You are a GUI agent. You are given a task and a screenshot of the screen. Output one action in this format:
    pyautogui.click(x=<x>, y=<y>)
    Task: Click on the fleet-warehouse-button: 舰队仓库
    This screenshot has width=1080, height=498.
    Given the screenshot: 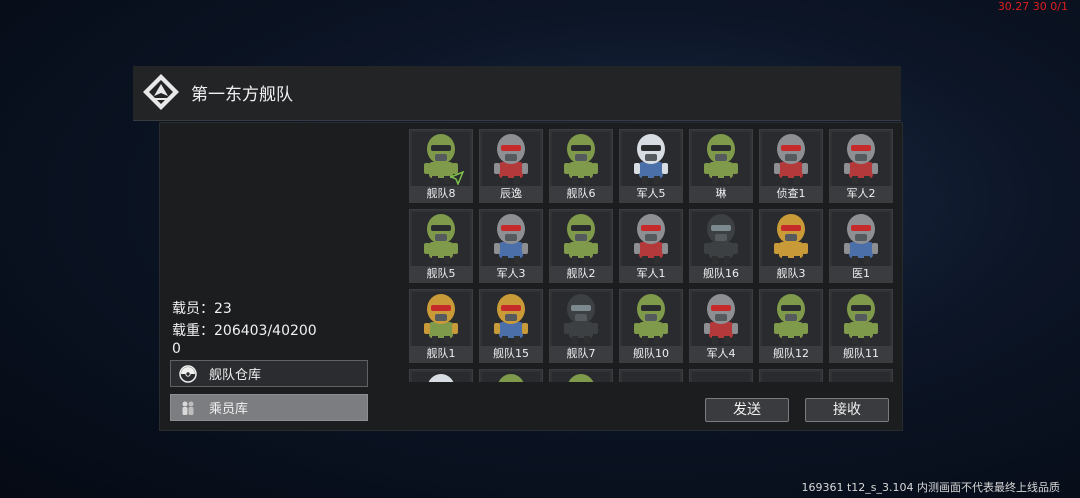 What is the action you would take?
    pyautogui.click(x=269, y=373)
    